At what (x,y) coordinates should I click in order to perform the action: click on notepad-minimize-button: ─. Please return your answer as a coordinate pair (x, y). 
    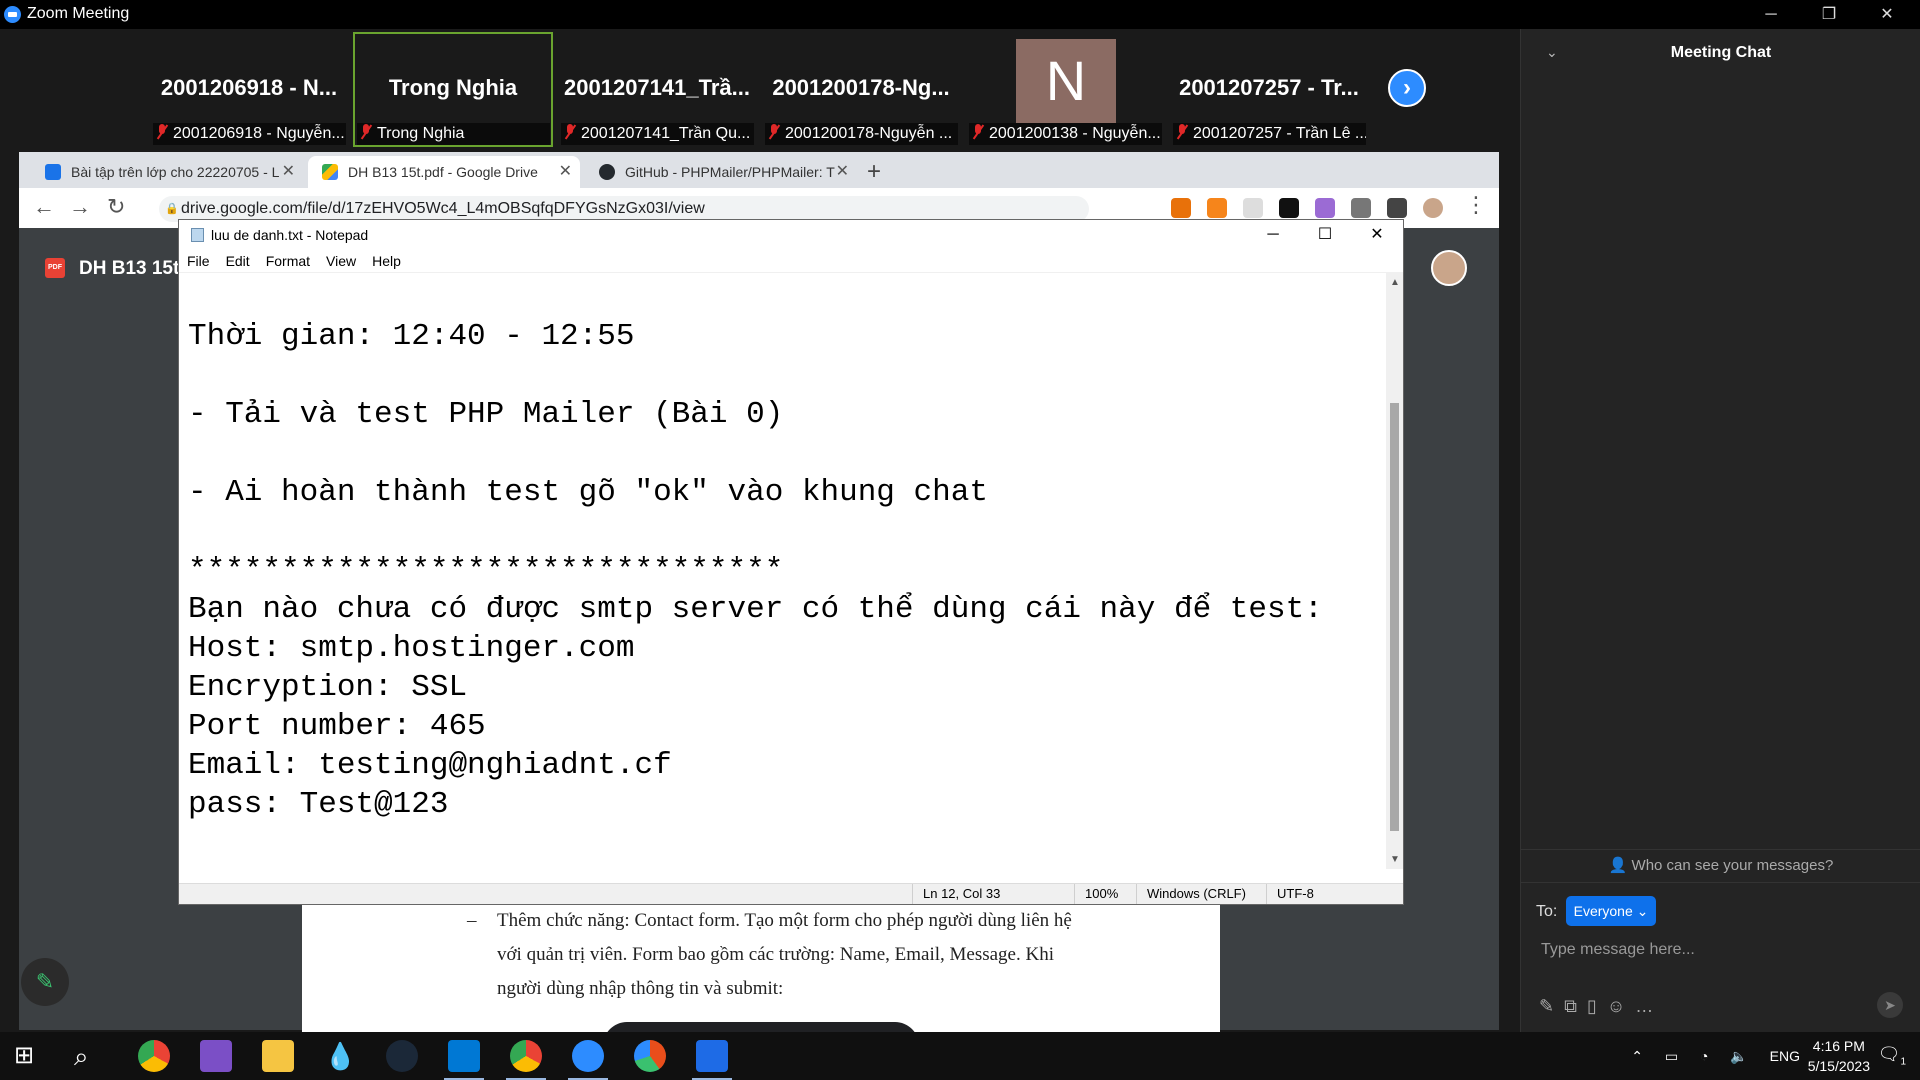
    Looking at the image, I should click on (1273, 235).